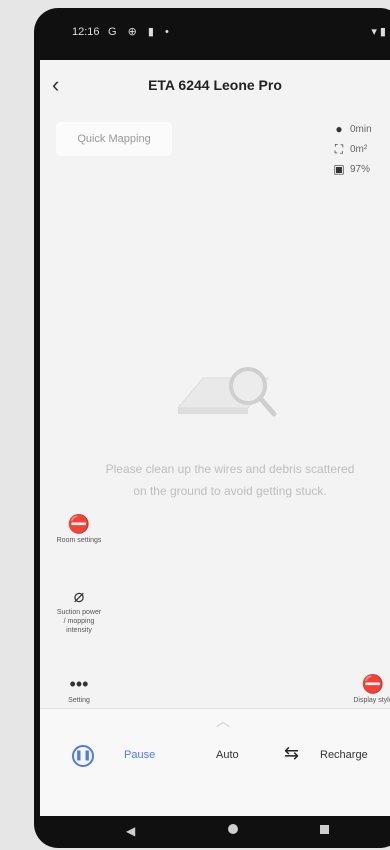 Image resolution: width=390 pixels, height=850 pixels. What do you see at coordinates (361, 129) in the screenshot?
I see `stat-time-value: 0min` at bounding box center [361, 129].